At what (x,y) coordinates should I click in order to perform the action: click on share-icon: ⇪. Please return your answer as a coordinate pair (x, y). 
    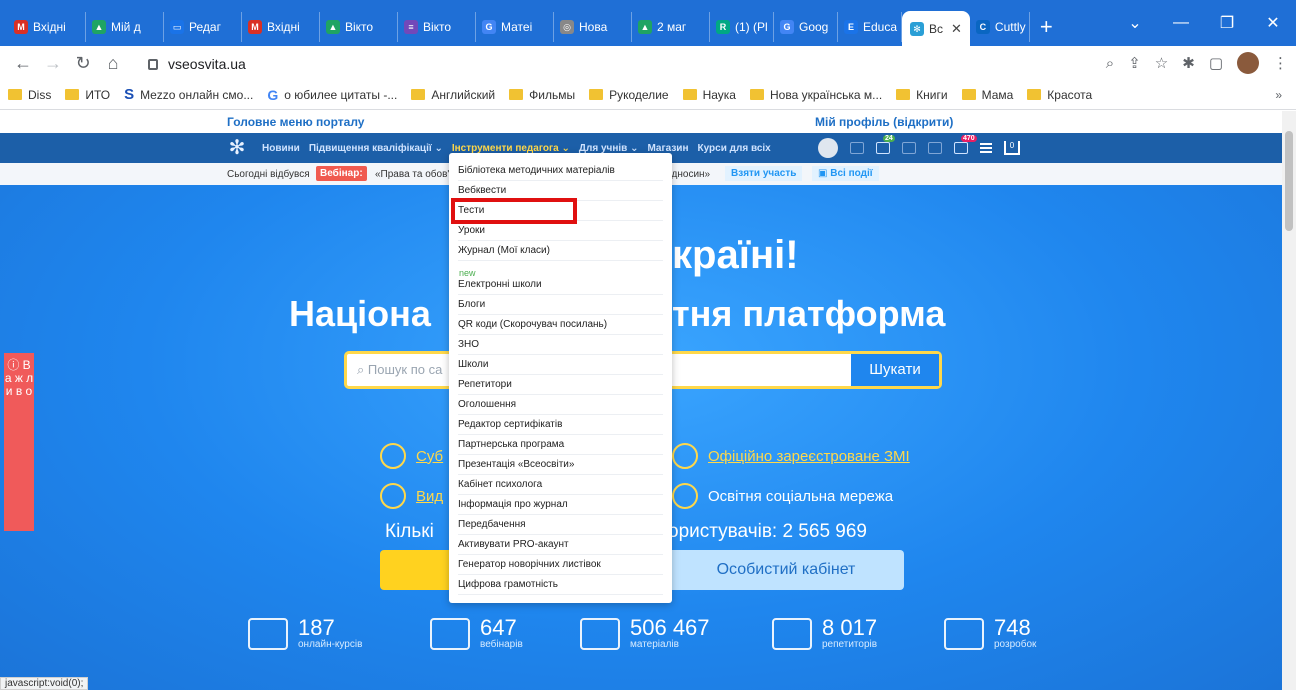
    Looking at the image, I should click on (1134, 63).